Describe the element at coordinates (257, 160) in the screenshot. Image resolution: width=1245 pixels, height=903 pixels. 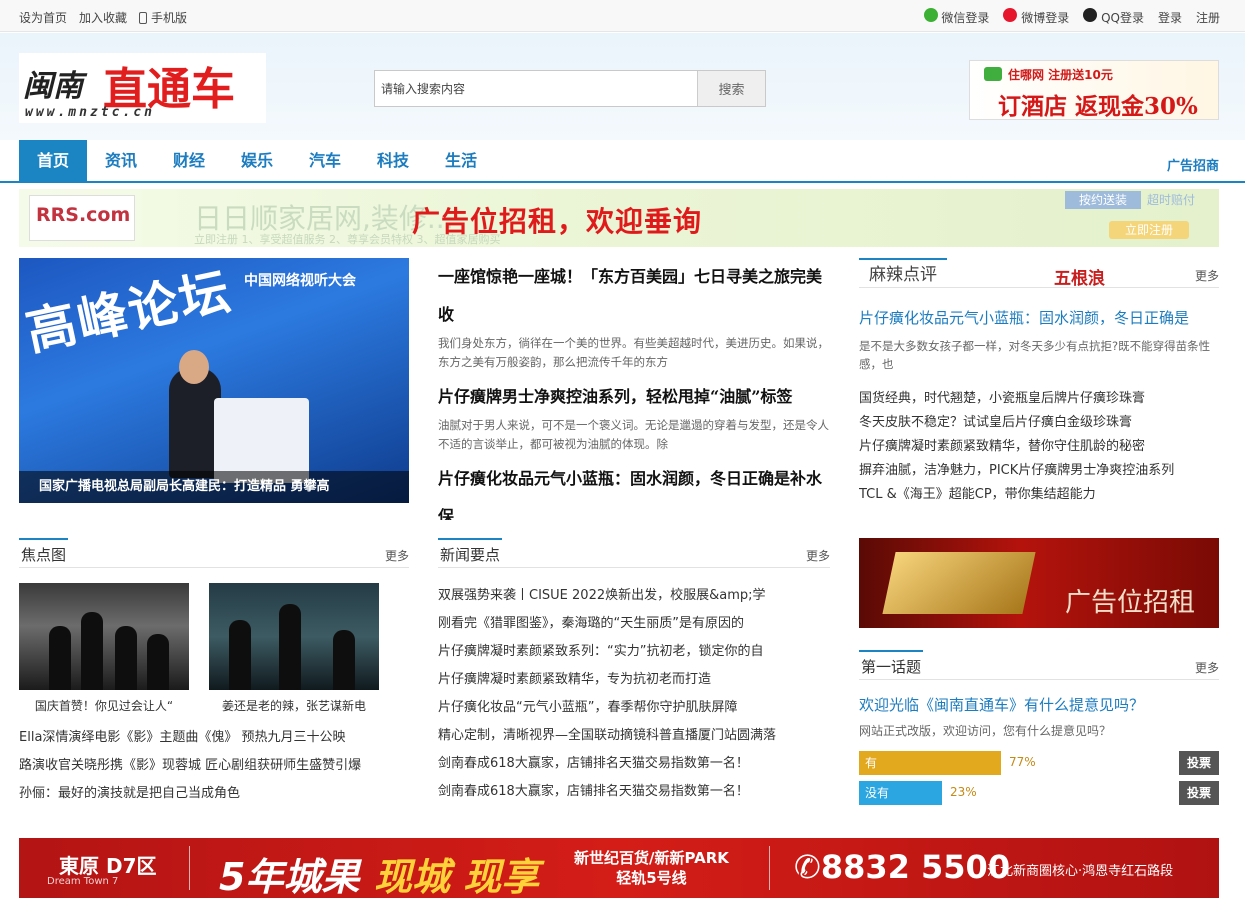
I see `nav-item-entertainment: 娱乐` at that location.